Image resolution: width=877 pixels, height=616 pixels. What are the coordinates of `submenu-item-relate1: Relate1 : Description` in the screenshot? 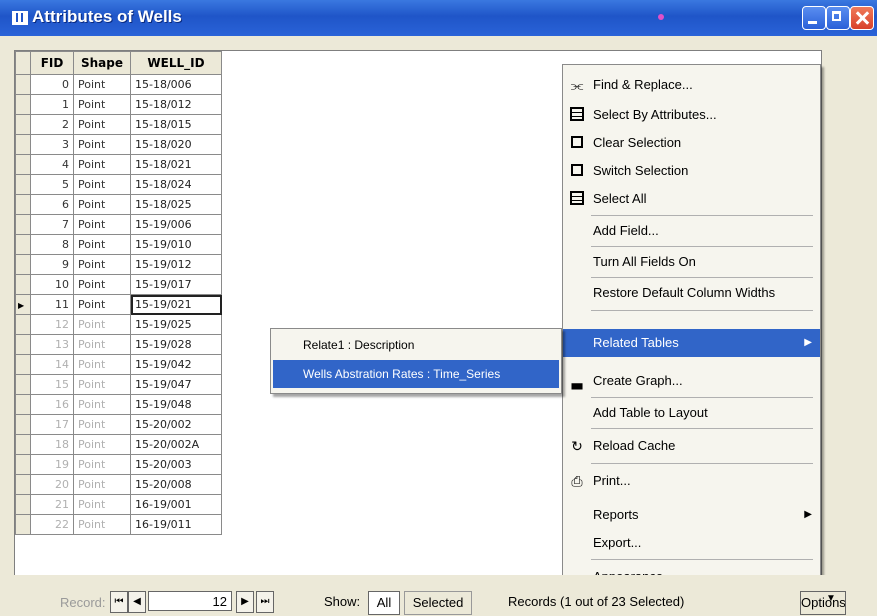 It's located at (416, 345).